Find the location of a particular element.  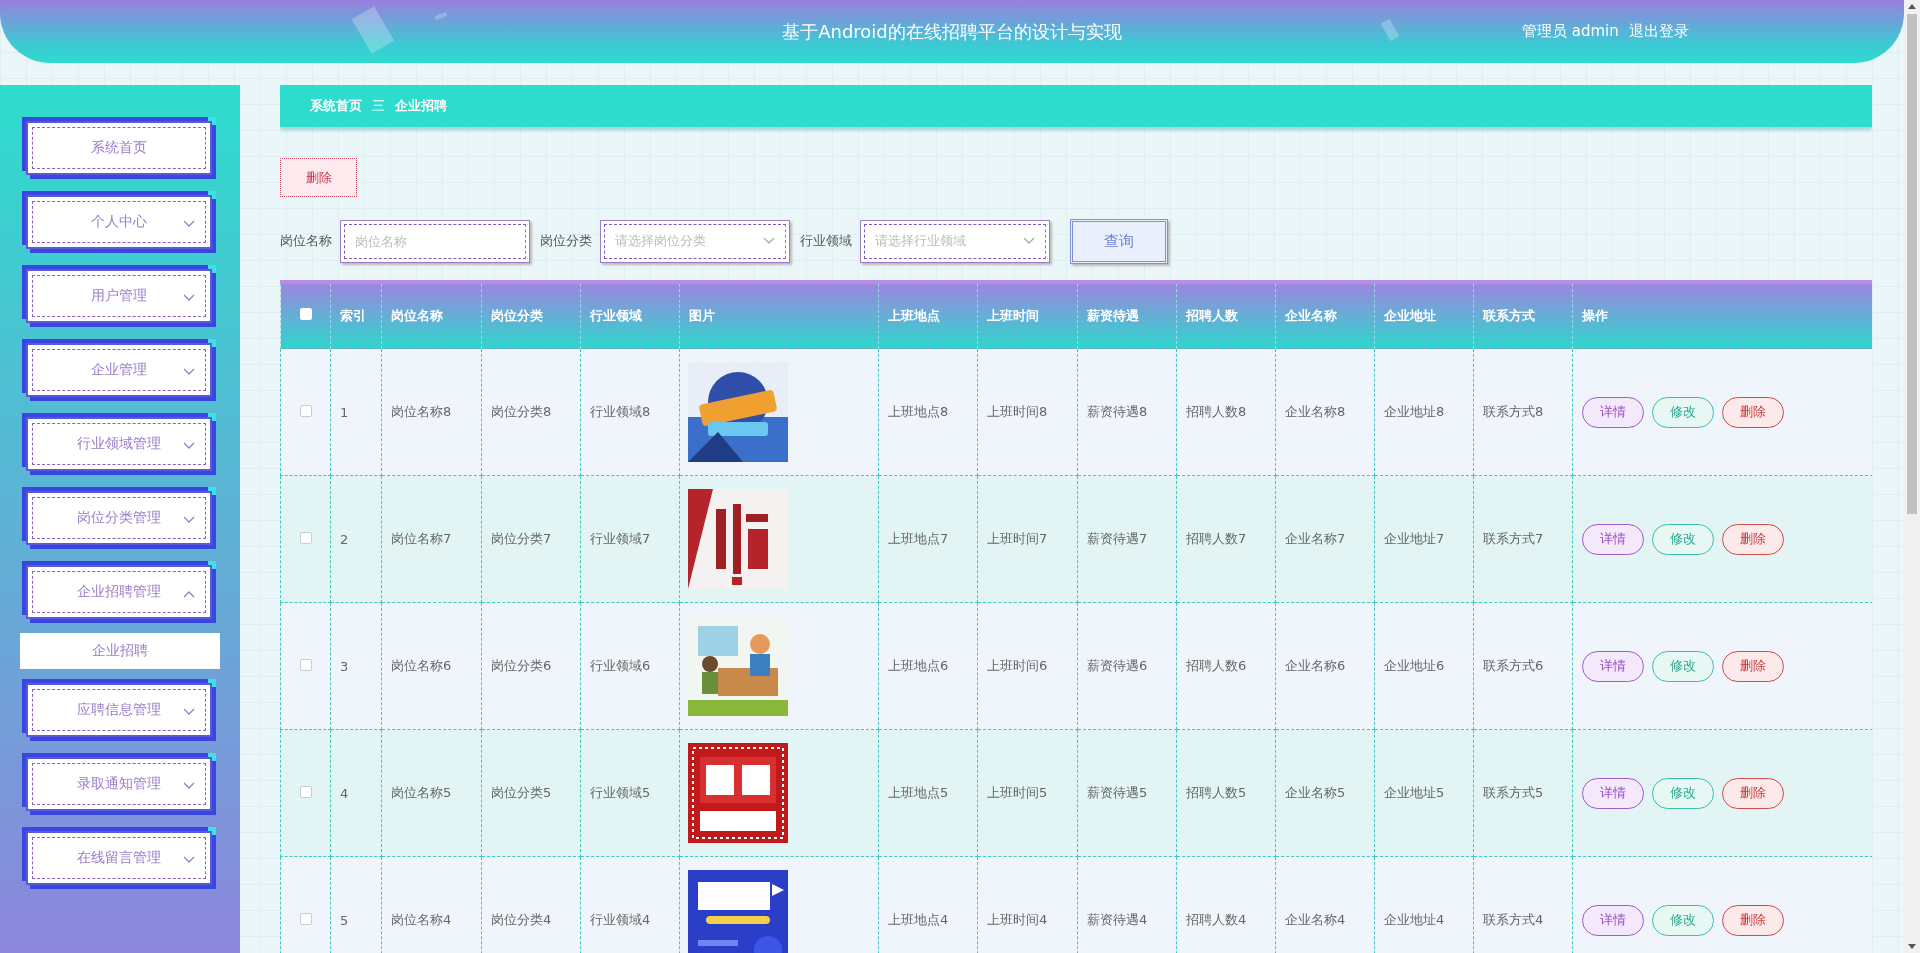

table-cell: 企业名称7 is located at coordinates (1315, 538).